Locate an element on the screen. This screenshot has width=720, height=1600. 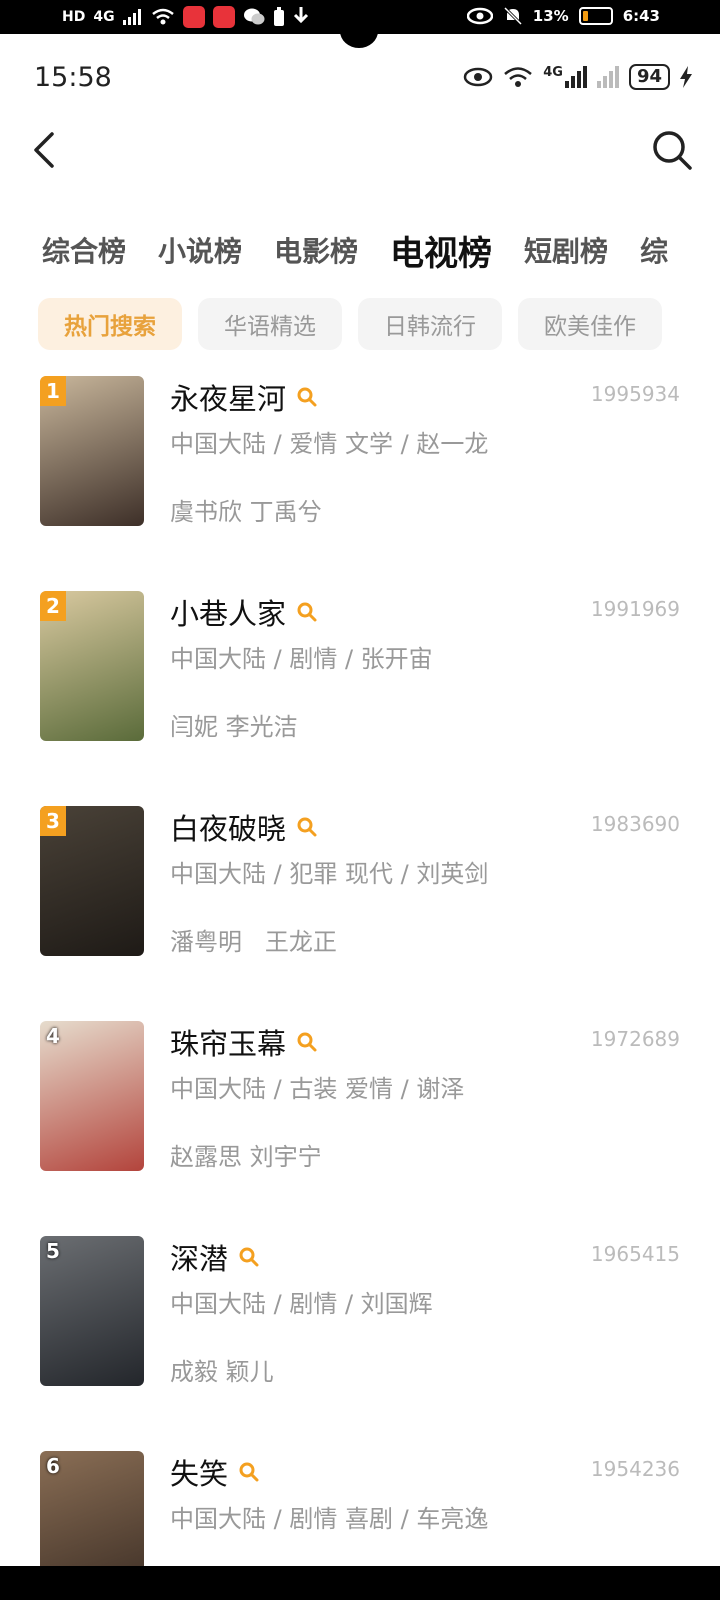
show-cast: 虞书欣 丁禹兮 is located at coordinates (246, 512).